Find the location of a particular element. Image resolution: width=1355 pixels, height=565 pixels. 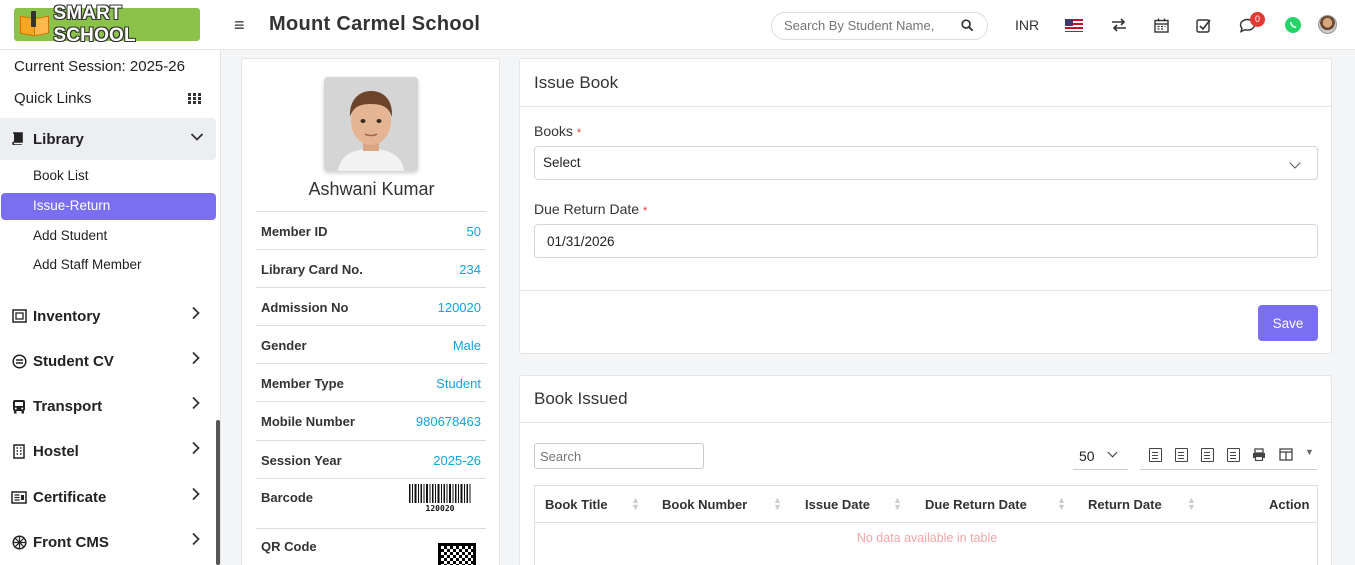

school-name: Mount Carmel School is located at coordinates (375, 24).